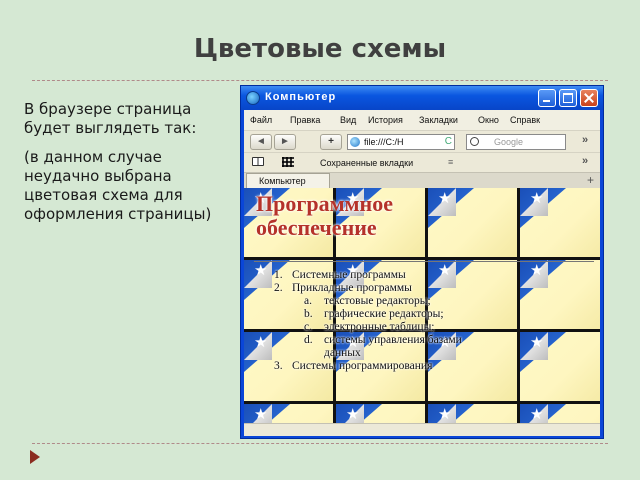  What do you see at coordinates (448, 142) in the screenshot?
I see `reload-icon: C` at bounding box center [448, 142].